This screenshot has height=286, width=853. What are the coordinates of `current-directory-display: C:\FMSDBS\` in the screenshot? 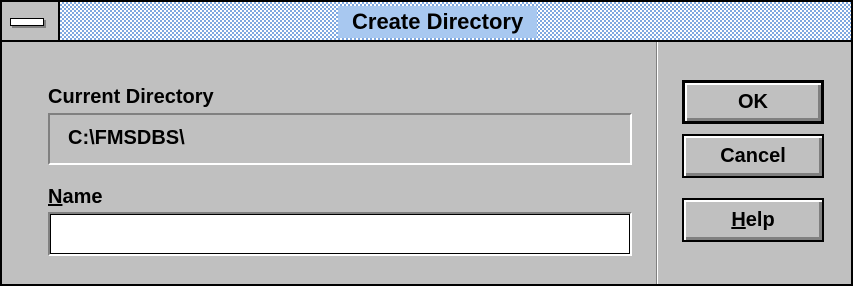 It's located at (340, 139).